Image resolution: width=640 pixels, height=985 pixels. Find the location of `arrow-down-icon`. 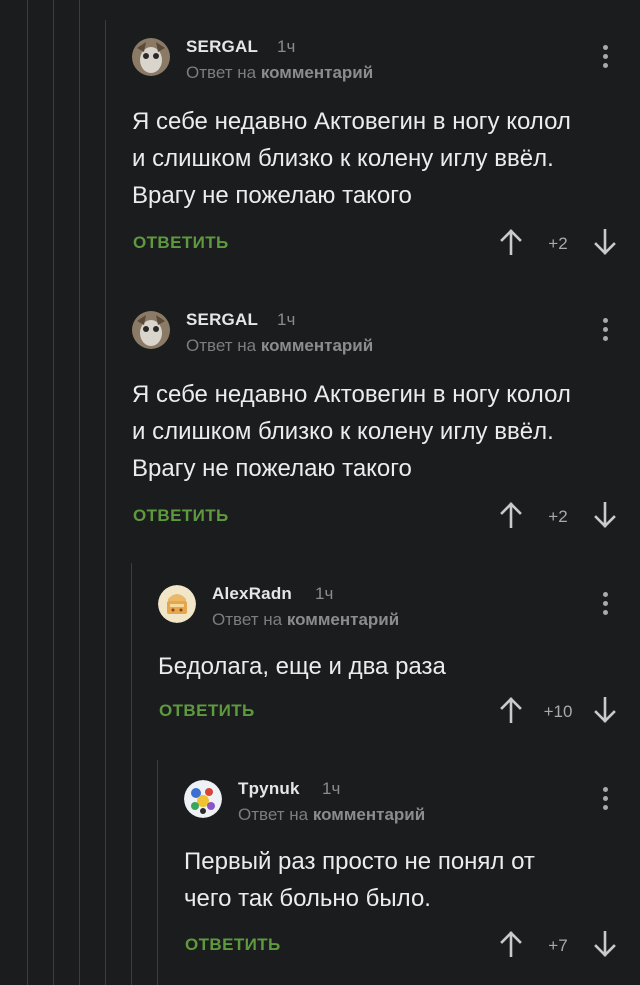

arrow-down-icon is located at coordinates (605, 943).